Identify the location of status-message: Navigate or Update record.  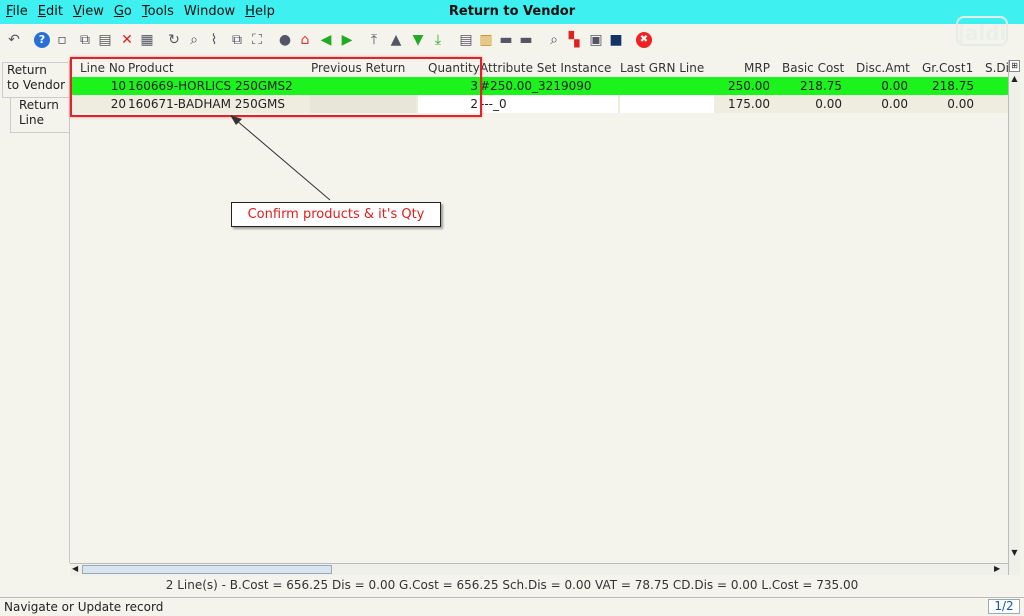
(512, 606).